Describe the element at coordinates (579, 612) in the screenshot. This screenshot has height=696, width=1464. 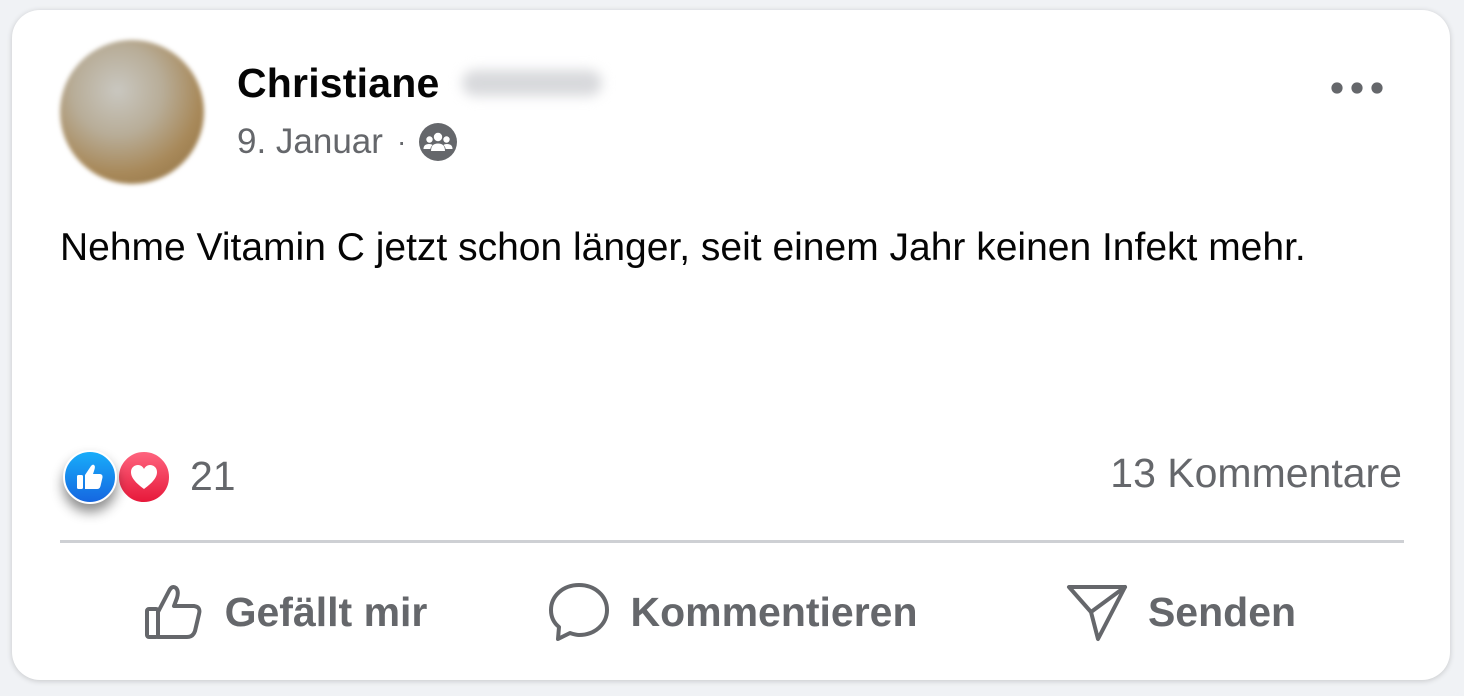
I see `comment-bubble-icon` at that location.